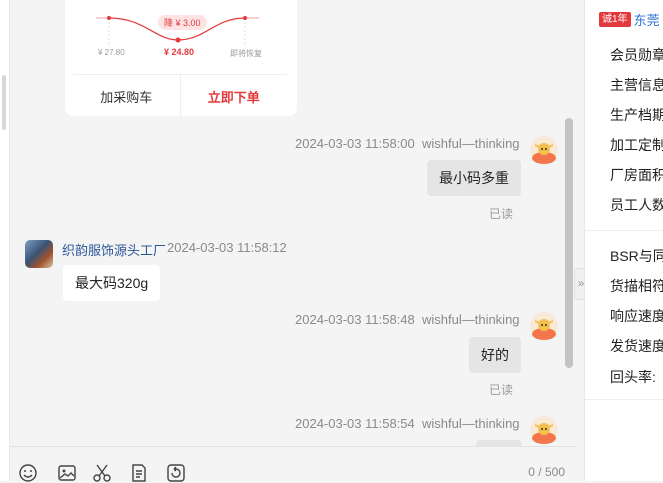 Image resolution: width=663 pixels, height=483 pixels. Describe the element at coordinates (227, 247) in the screenshot. I see `message-time: 2024-03-03 11:58:12` at that location.